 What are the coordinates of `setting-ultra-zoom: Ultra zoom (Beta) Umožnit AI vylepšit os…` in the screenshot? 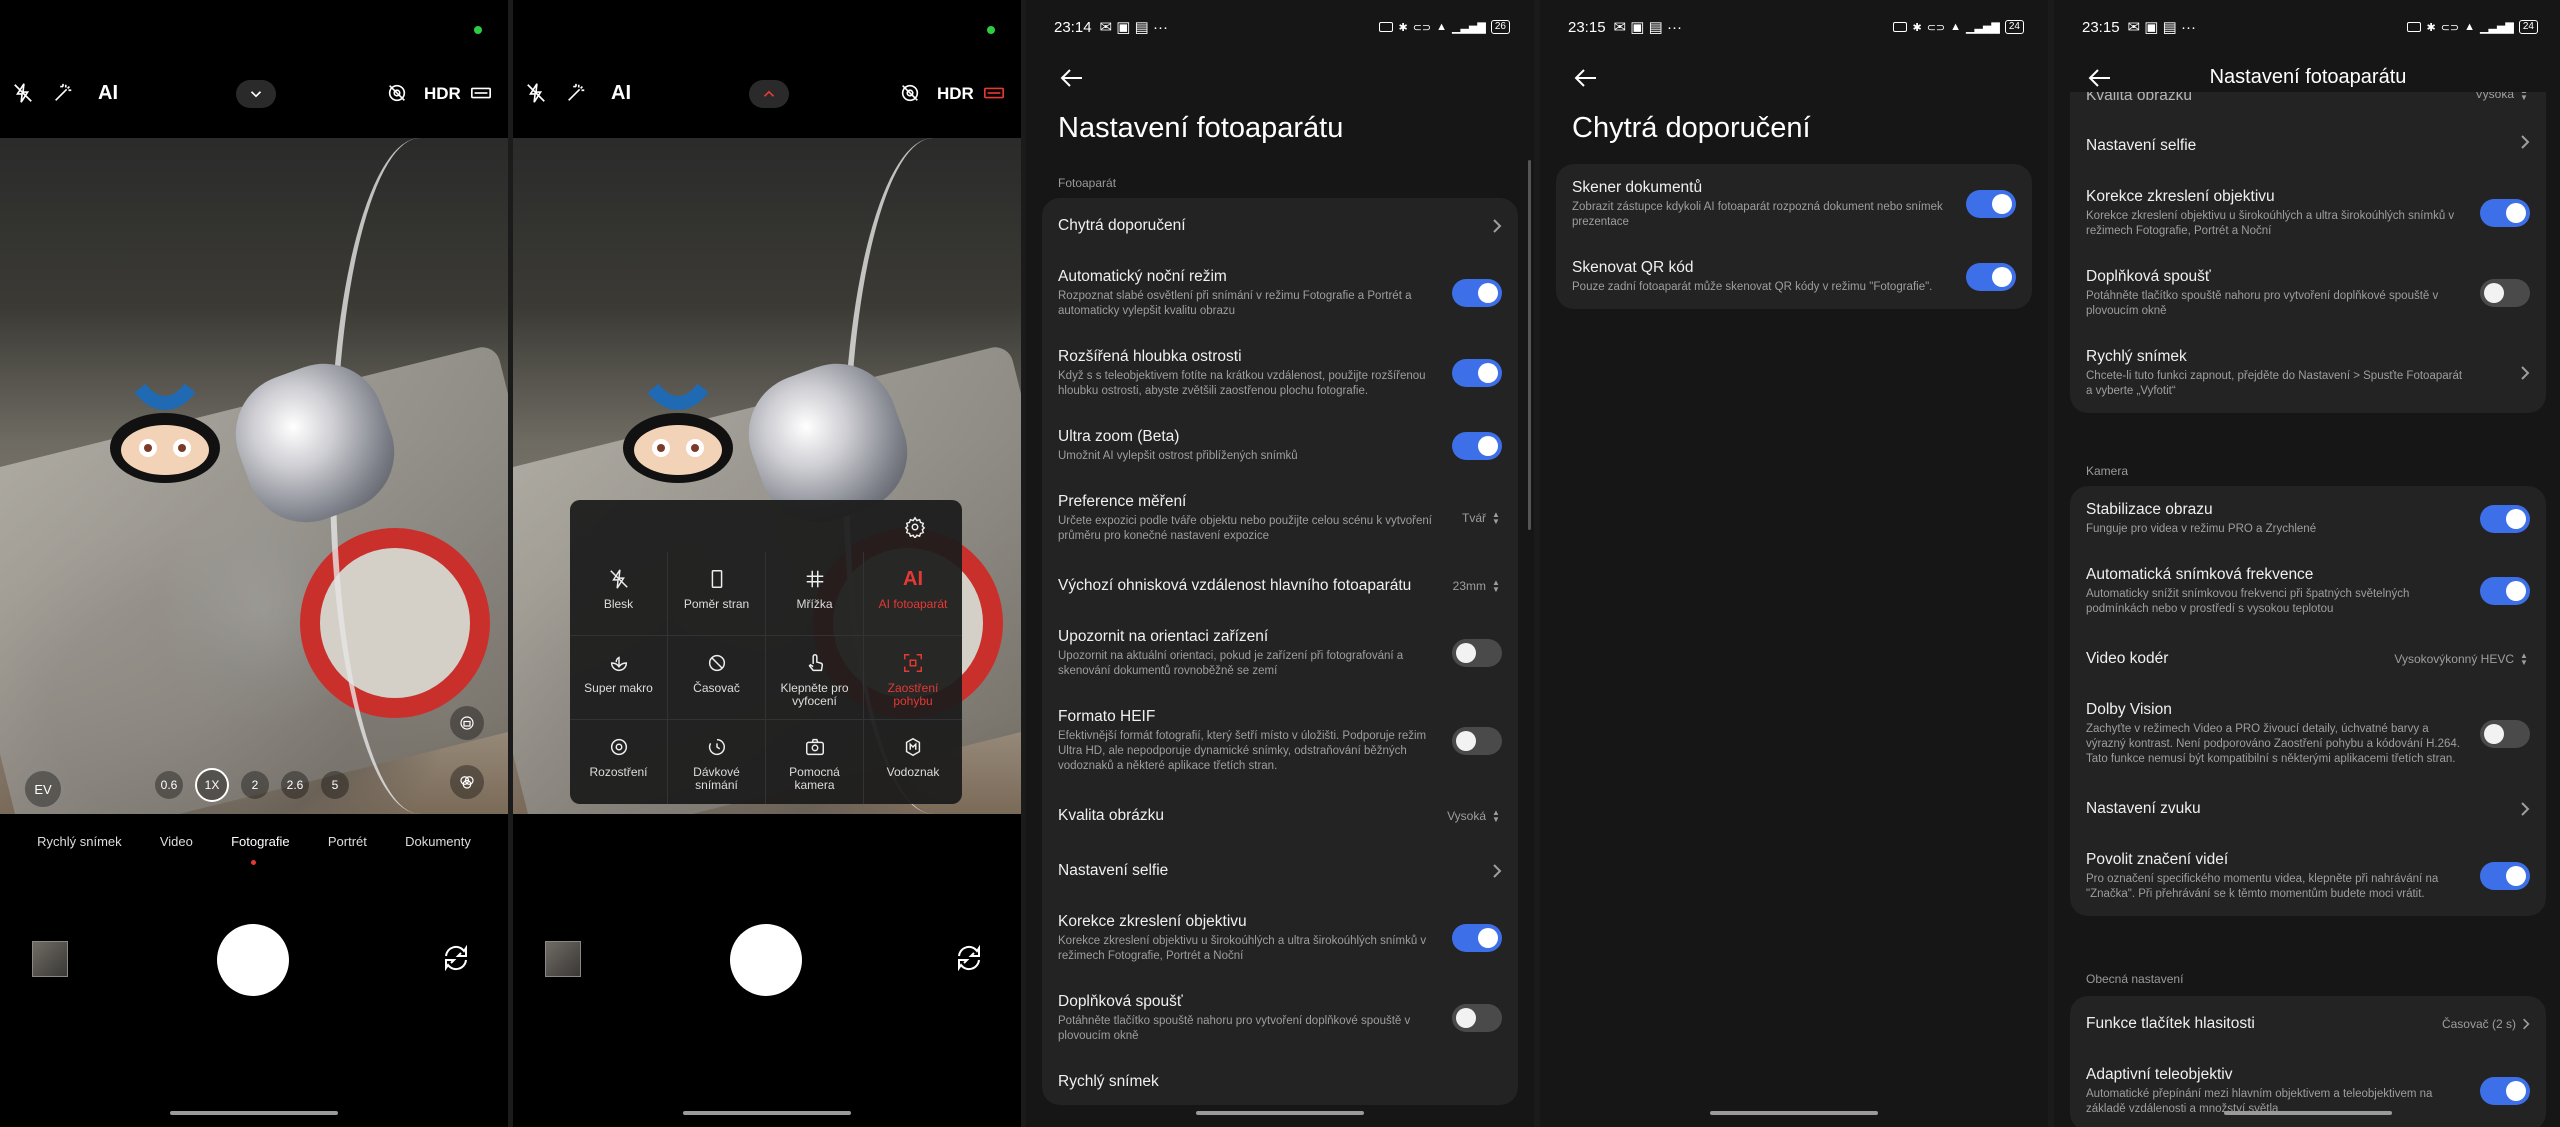 It's located at (1280, 445).